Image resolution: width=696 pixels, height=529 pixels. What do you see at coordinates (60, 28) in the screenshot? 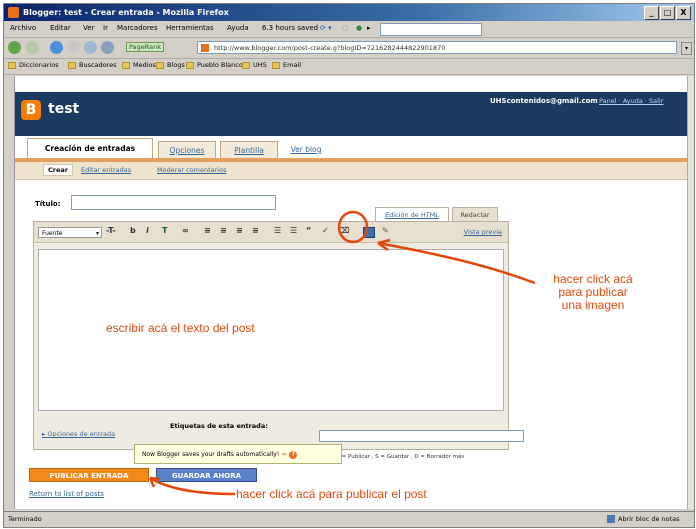
I see `menu-editar: Editar` at bounding box center [60, 28].